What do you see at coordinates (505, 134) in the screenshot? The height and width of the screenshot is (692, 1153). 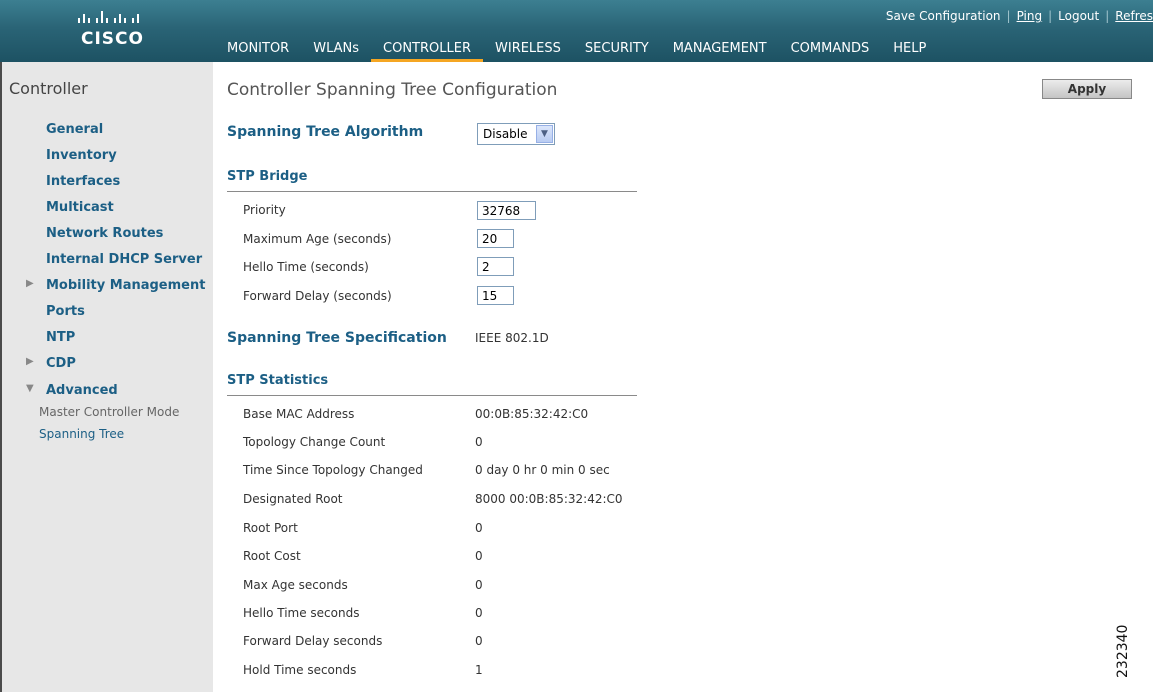 I see `stp-algorithm-value: Disable` at bounding box center [505, 134].